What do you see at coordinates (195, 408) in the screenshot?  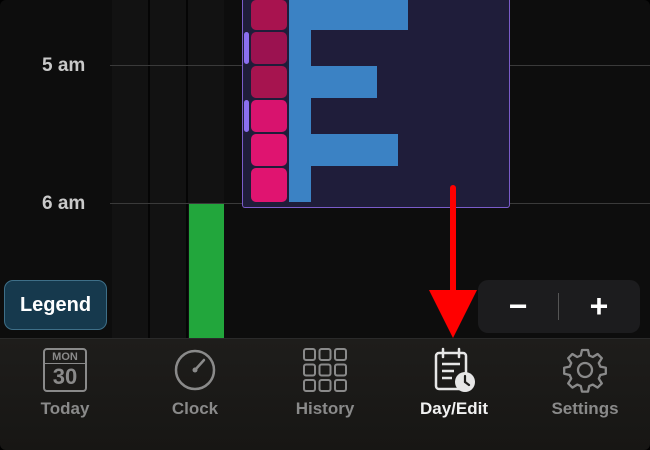 I see `tab-label: Clock` at bounding box center [195, 408].